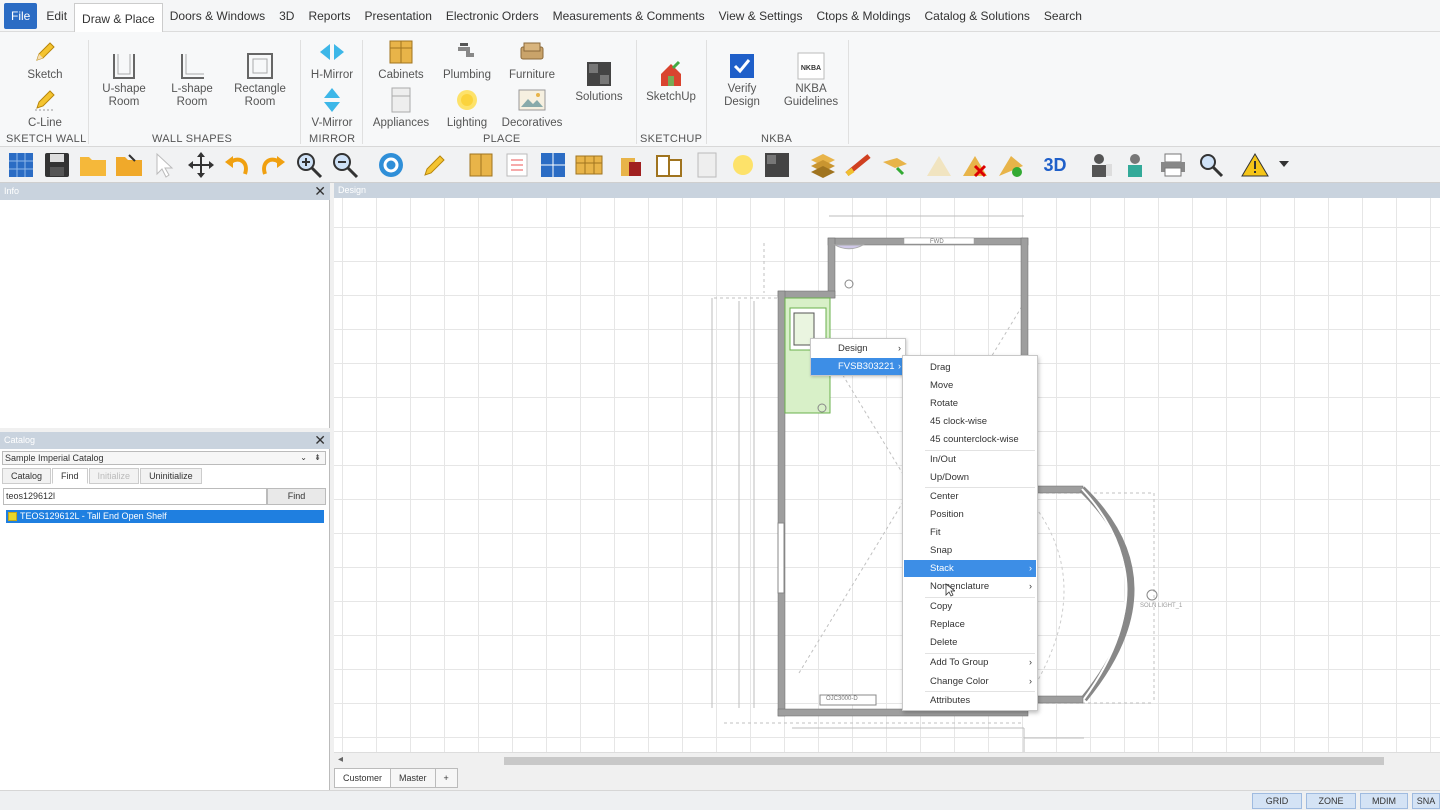  What do you see at coordinates (1331, 801) in the screenshot?
I see `zone-toggle: ZONE` at bounding box center [1331, 801].